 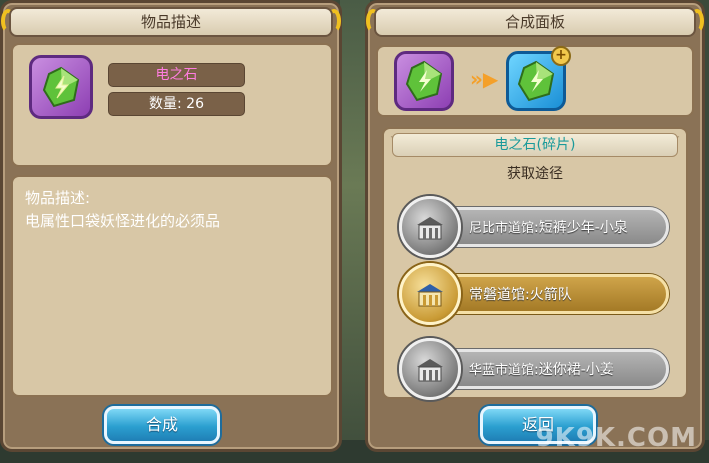 I want to click on description-body: 电属性口袋妖怪进化的必须品, so click(x=123, y=221).